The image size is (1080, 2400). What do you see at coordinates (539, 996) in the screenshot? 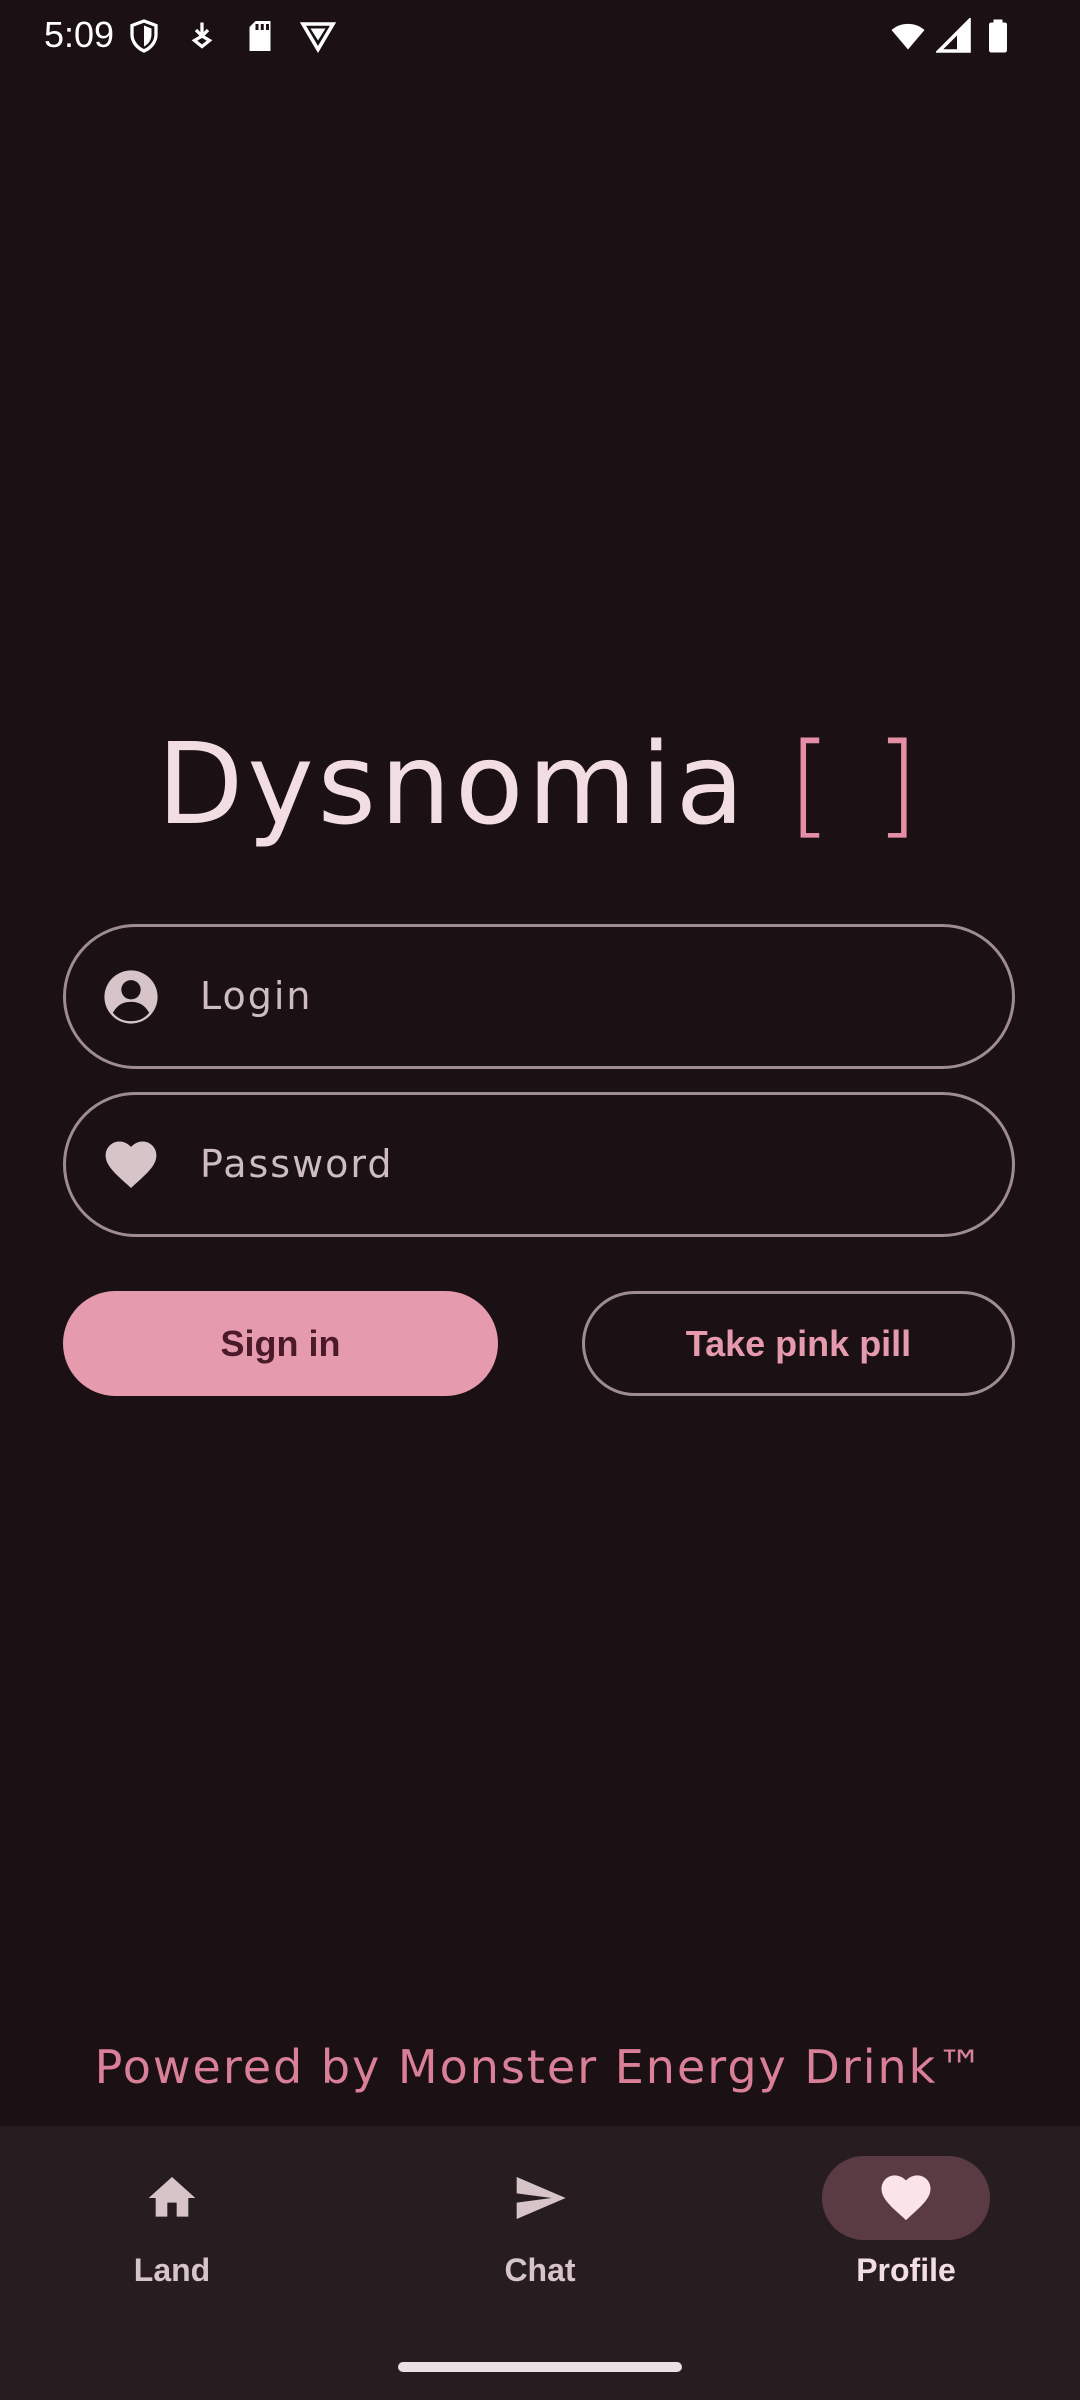
I see `login-field: Login` at bounding box center [539, 996].